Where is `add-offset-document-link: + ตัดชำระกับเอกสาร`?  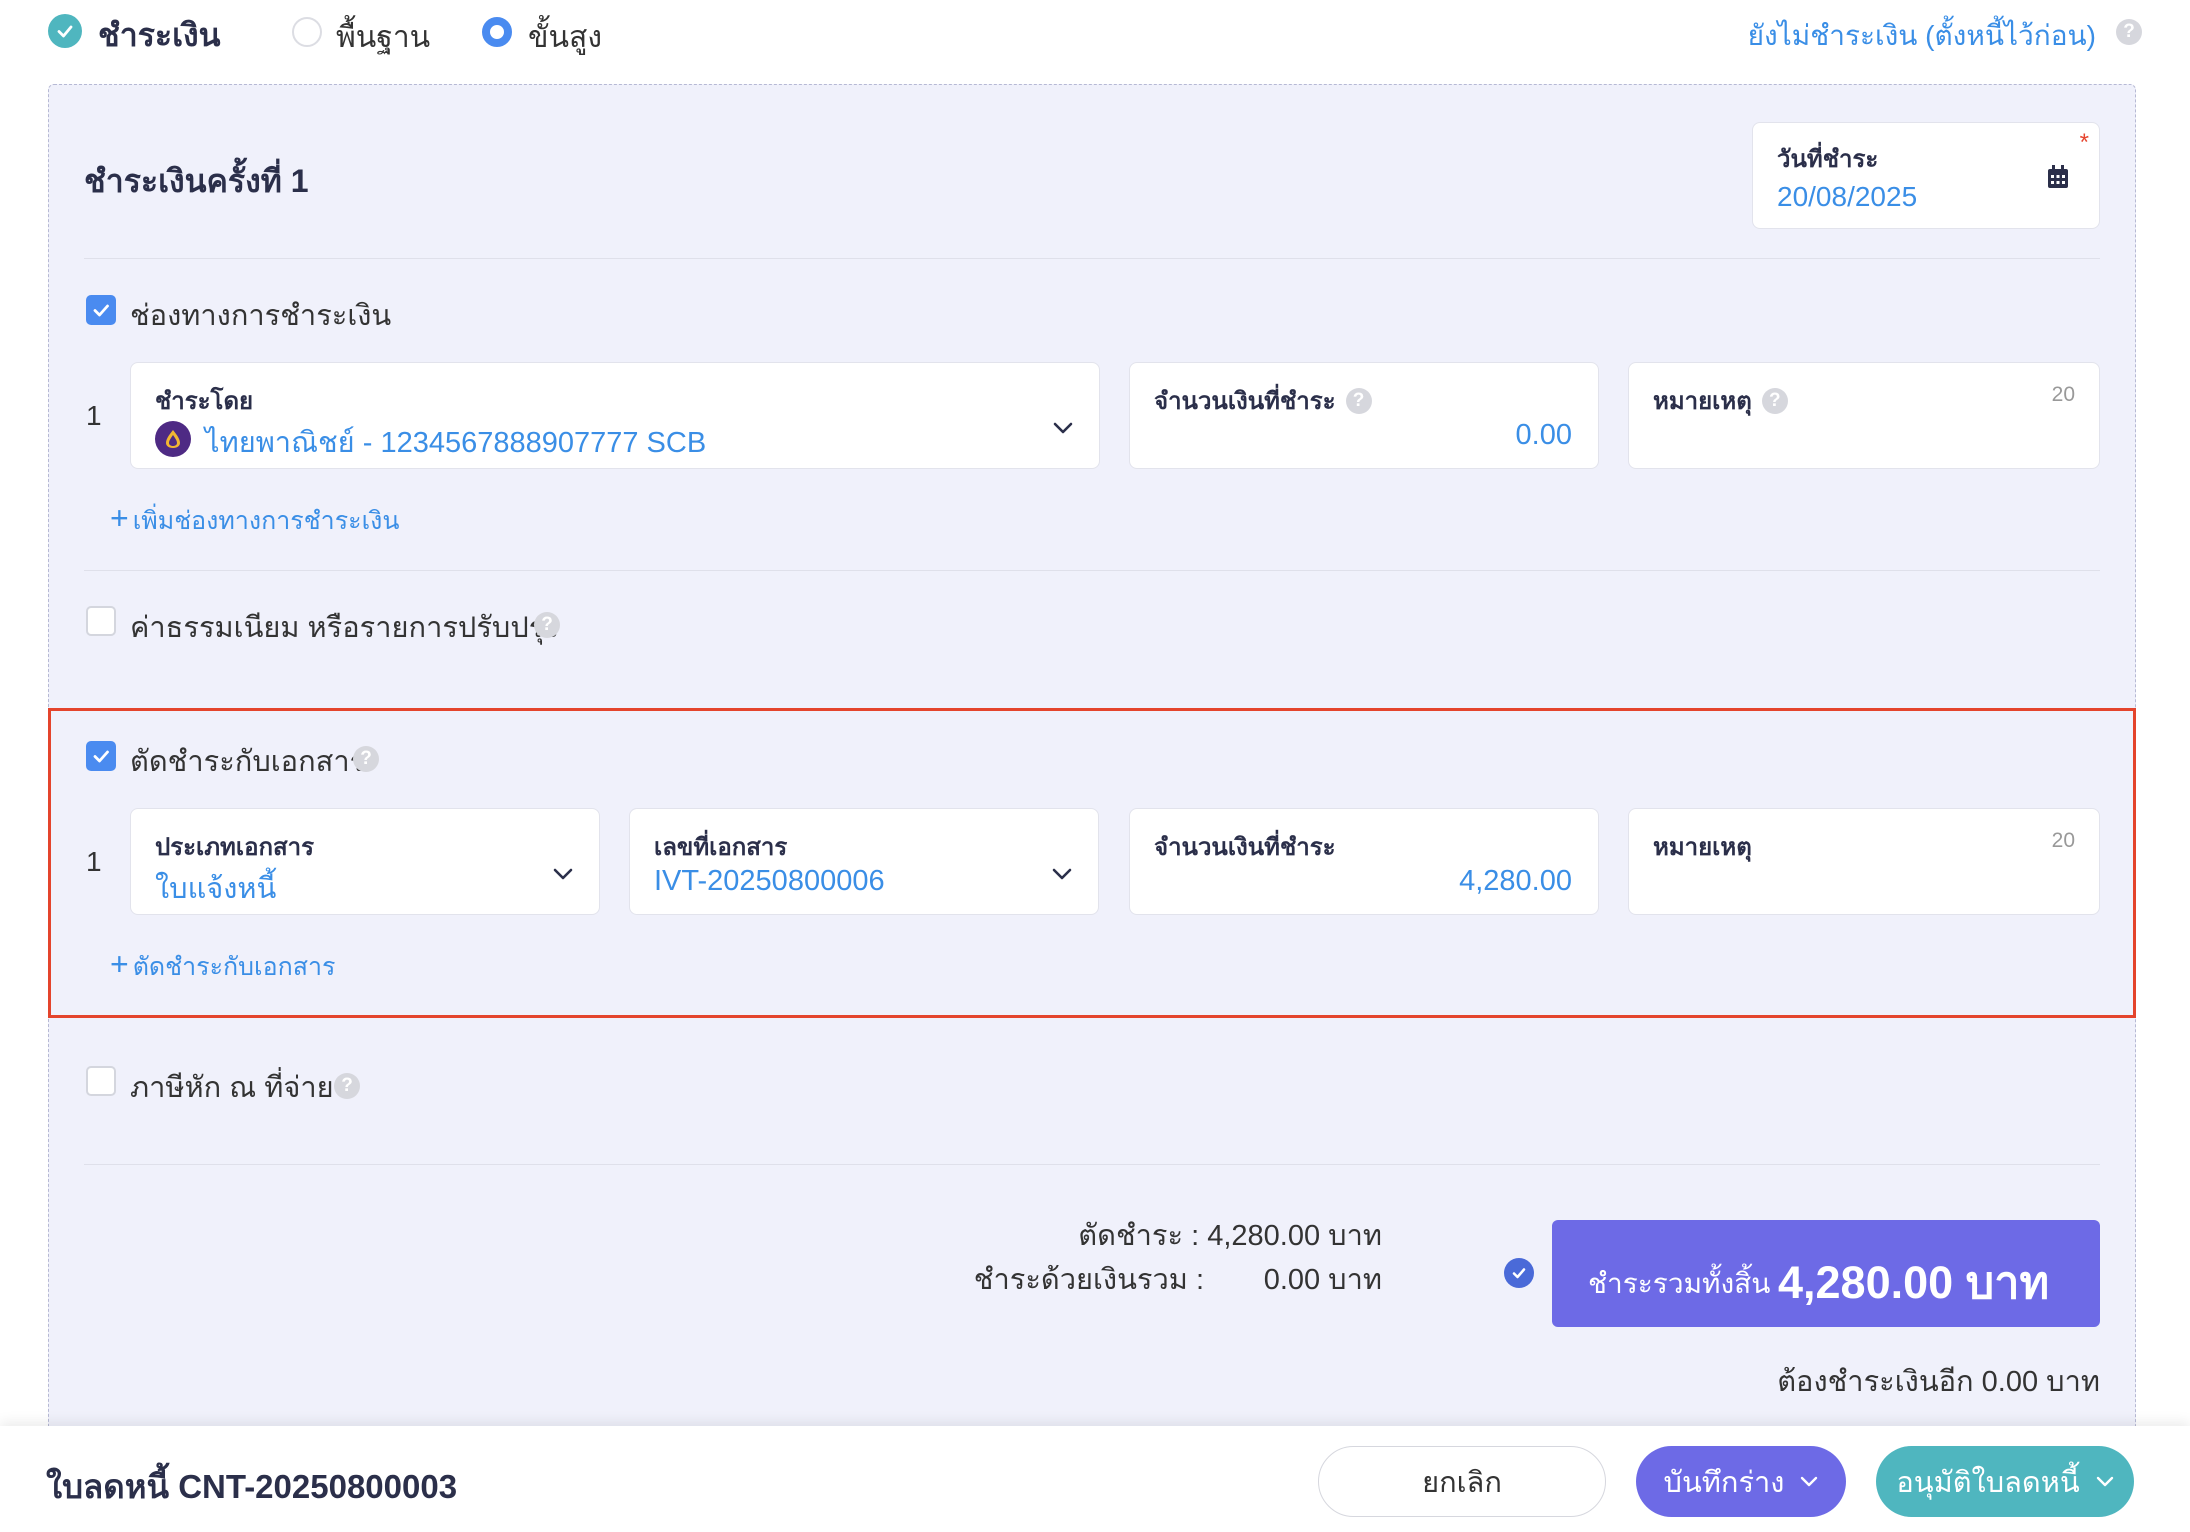
add-offset-document-link: + ตัดชำระกับเอกสาร is located at coordinates (222, 966).